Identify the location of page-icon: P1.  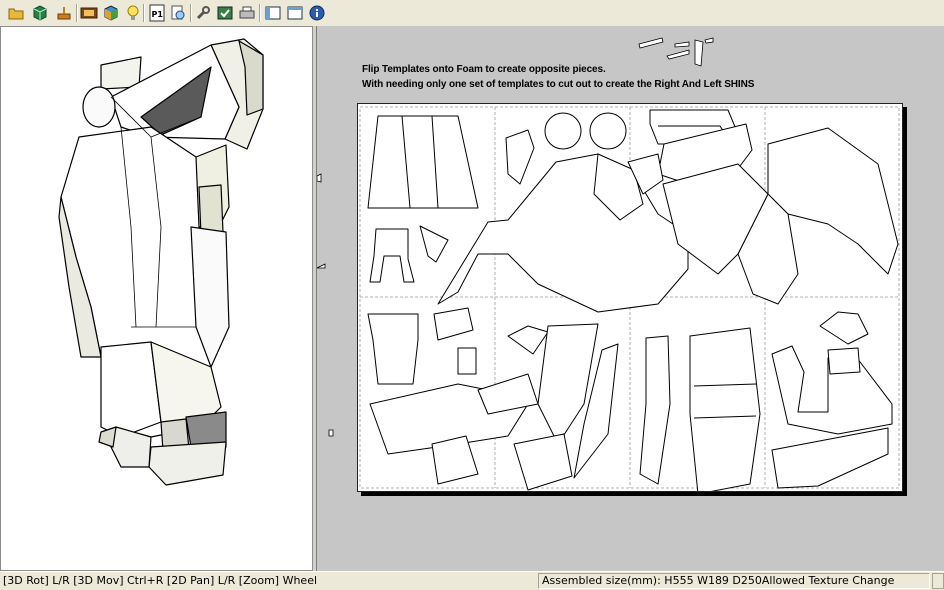
(157, 13).